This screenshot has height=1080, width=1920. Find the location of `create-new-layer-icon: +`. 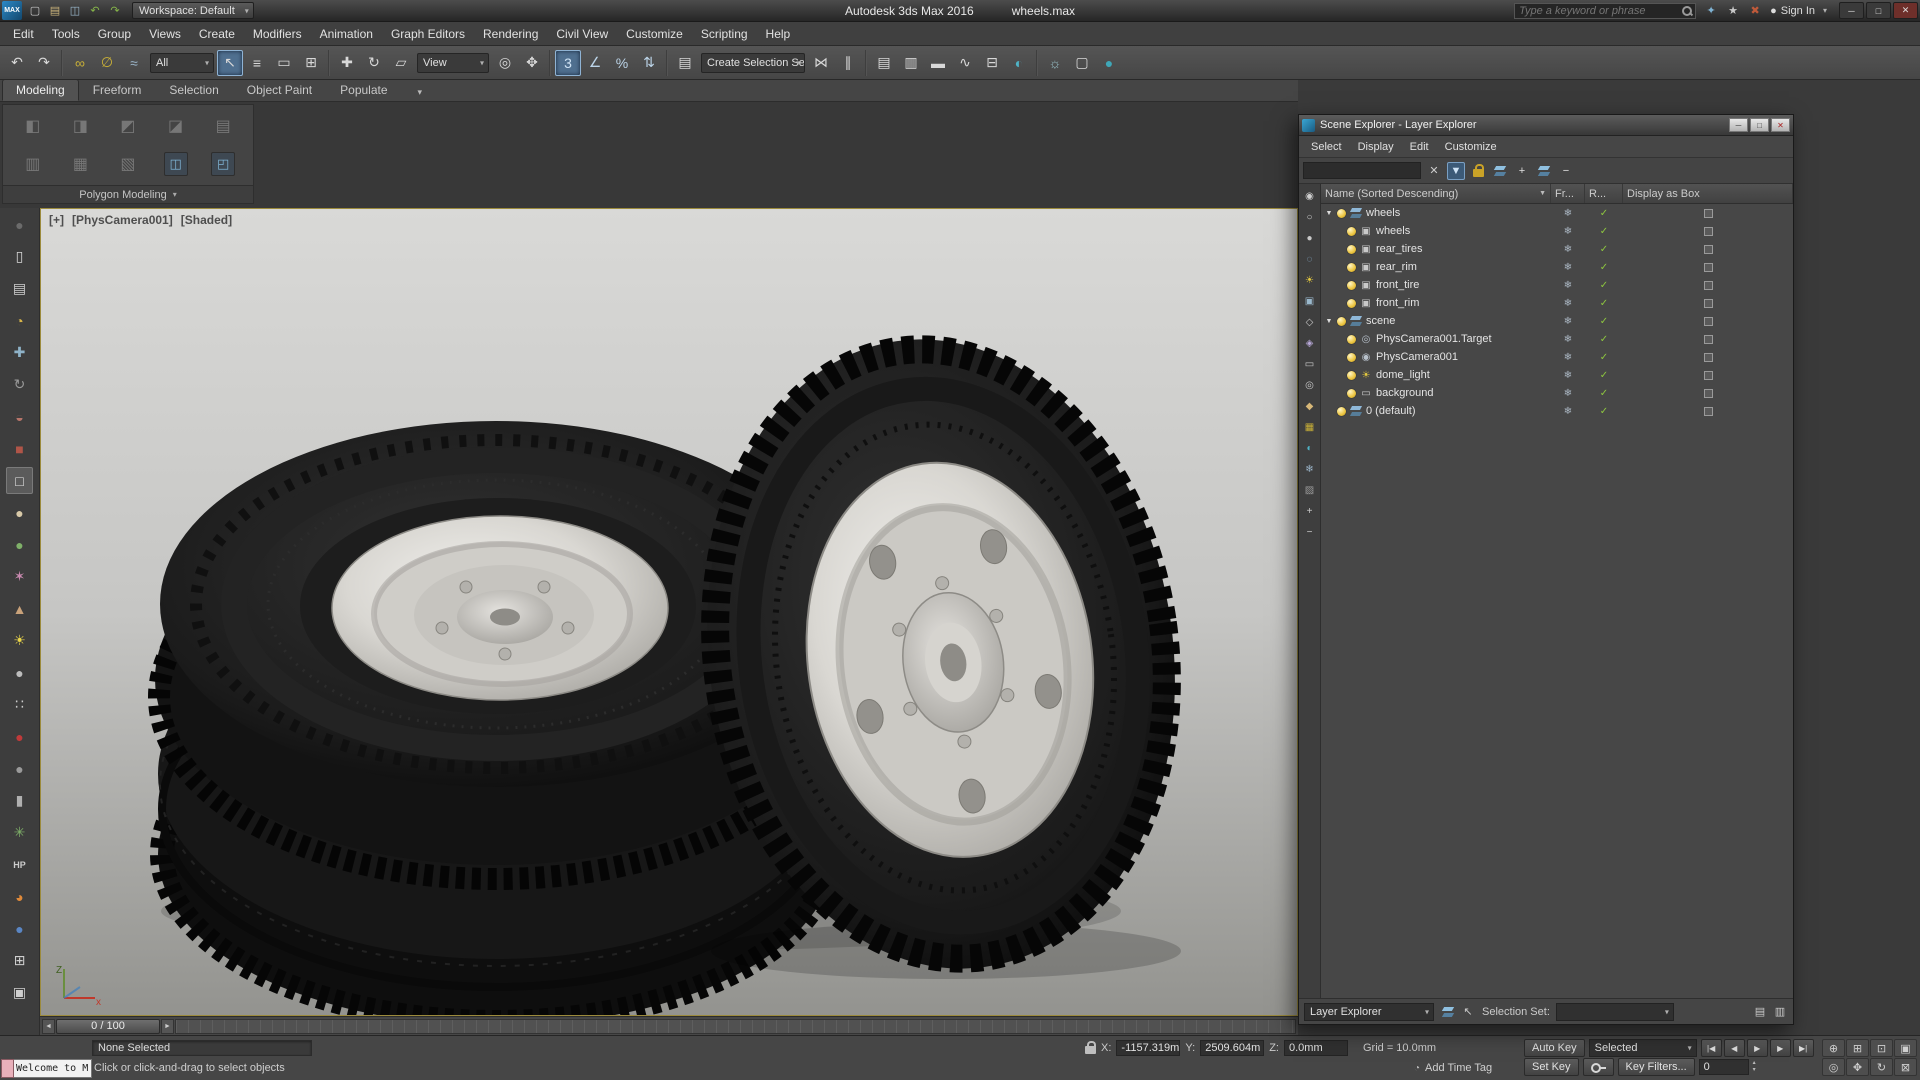

create-new-layer-icon: + is located at coordinates (1522, 171).